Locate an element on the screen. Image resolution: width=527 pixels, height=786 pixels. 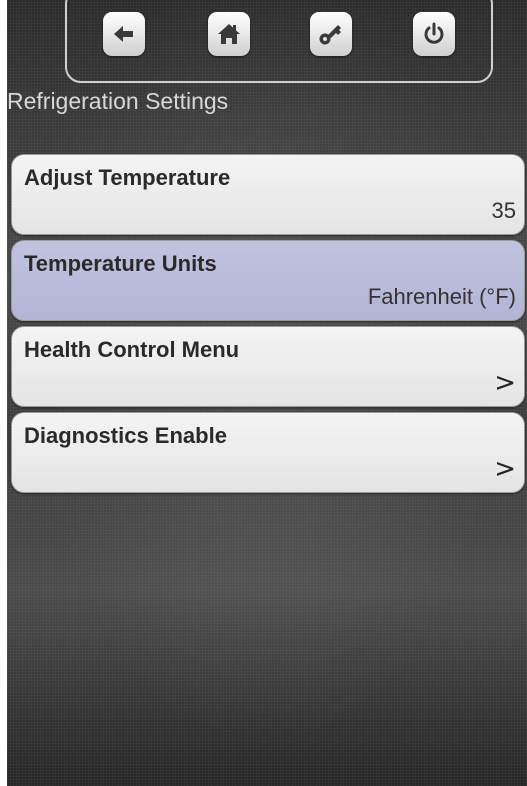
menu-item-diagnostics-enable: Diagnostics Enable > is located at coordinates (268, 452).